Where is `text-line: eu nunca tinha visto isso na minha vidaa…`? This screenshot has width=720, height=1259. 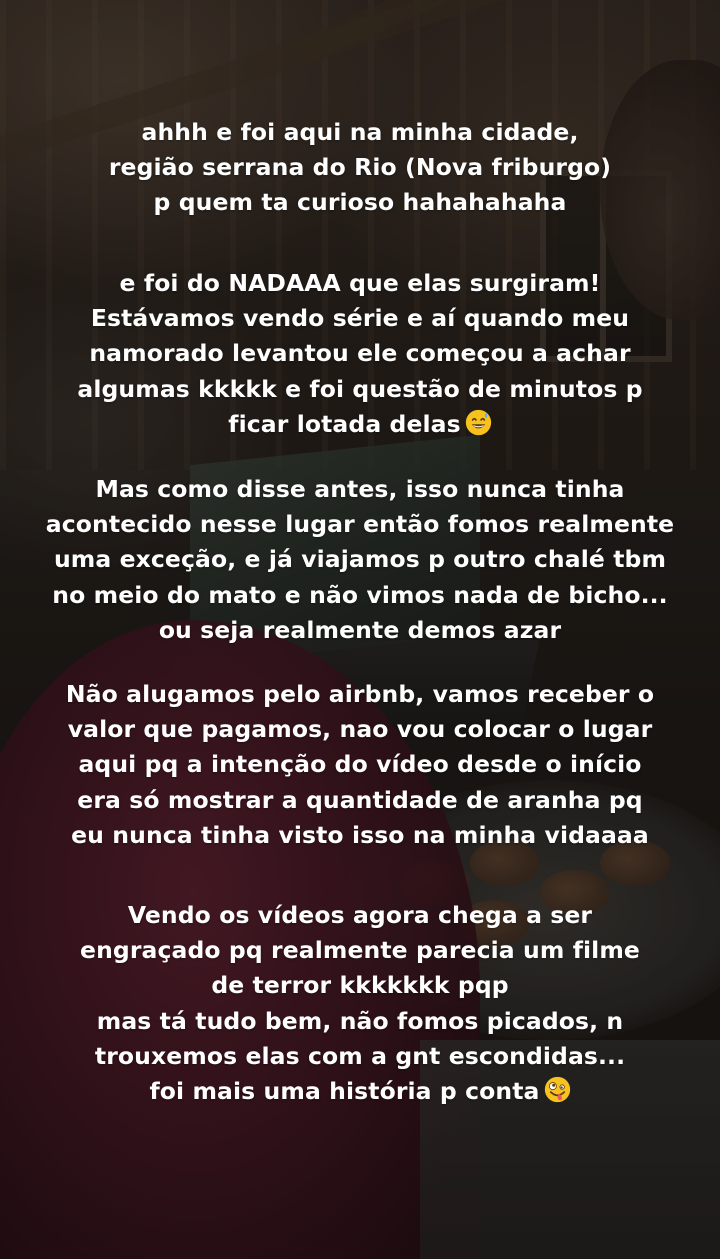 text-line: eu nunca tinha visto isso na minha vidaa… is located at coordinates (360, 834).